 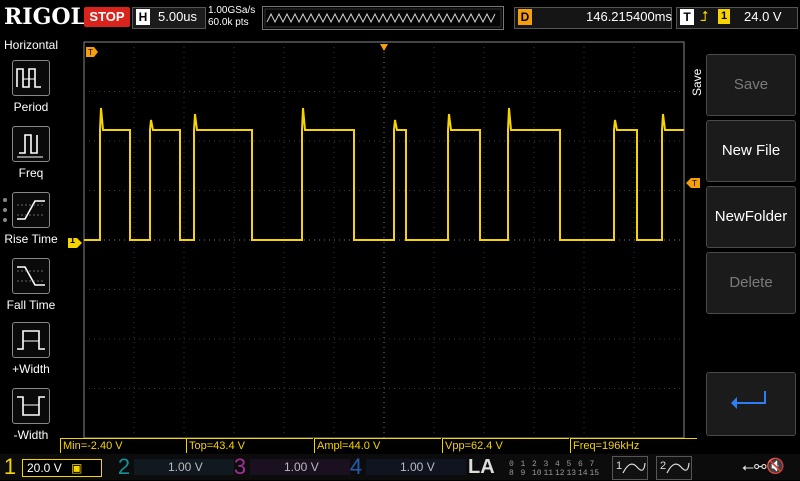 I want to click on rising-edge-icon: ⮥, so click(x=704, y=16).